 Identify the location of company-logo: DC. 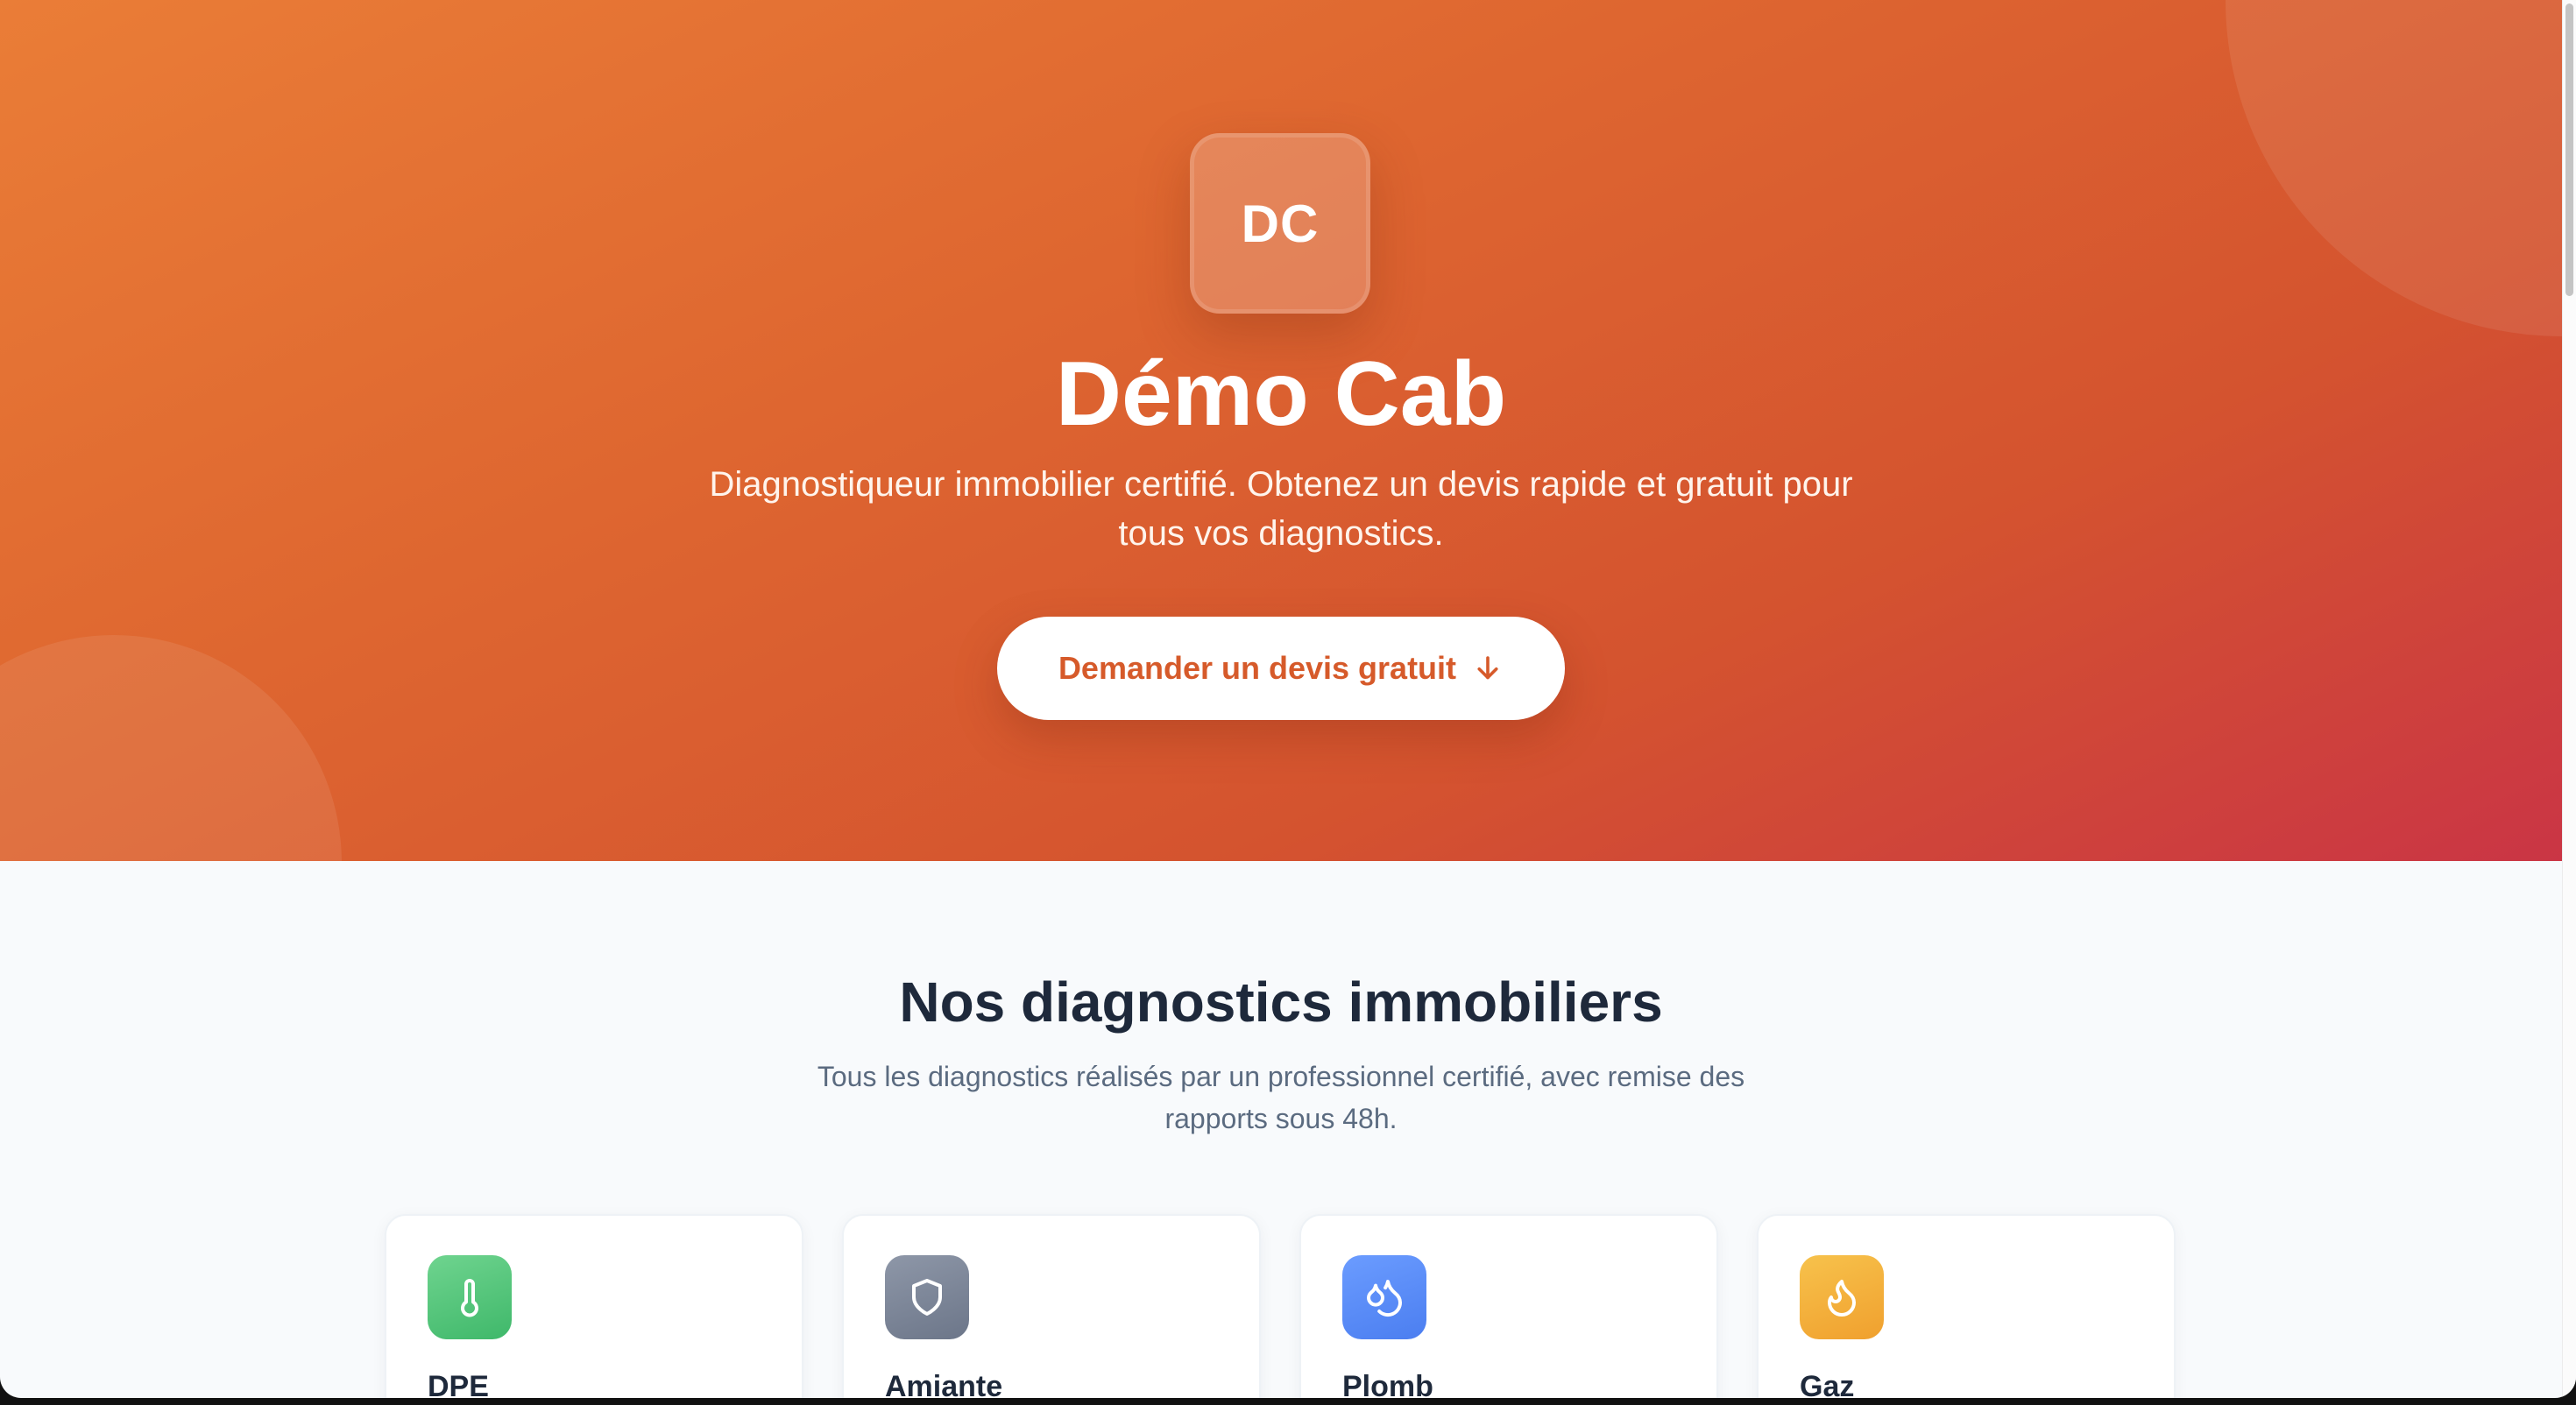
(1280, 224).